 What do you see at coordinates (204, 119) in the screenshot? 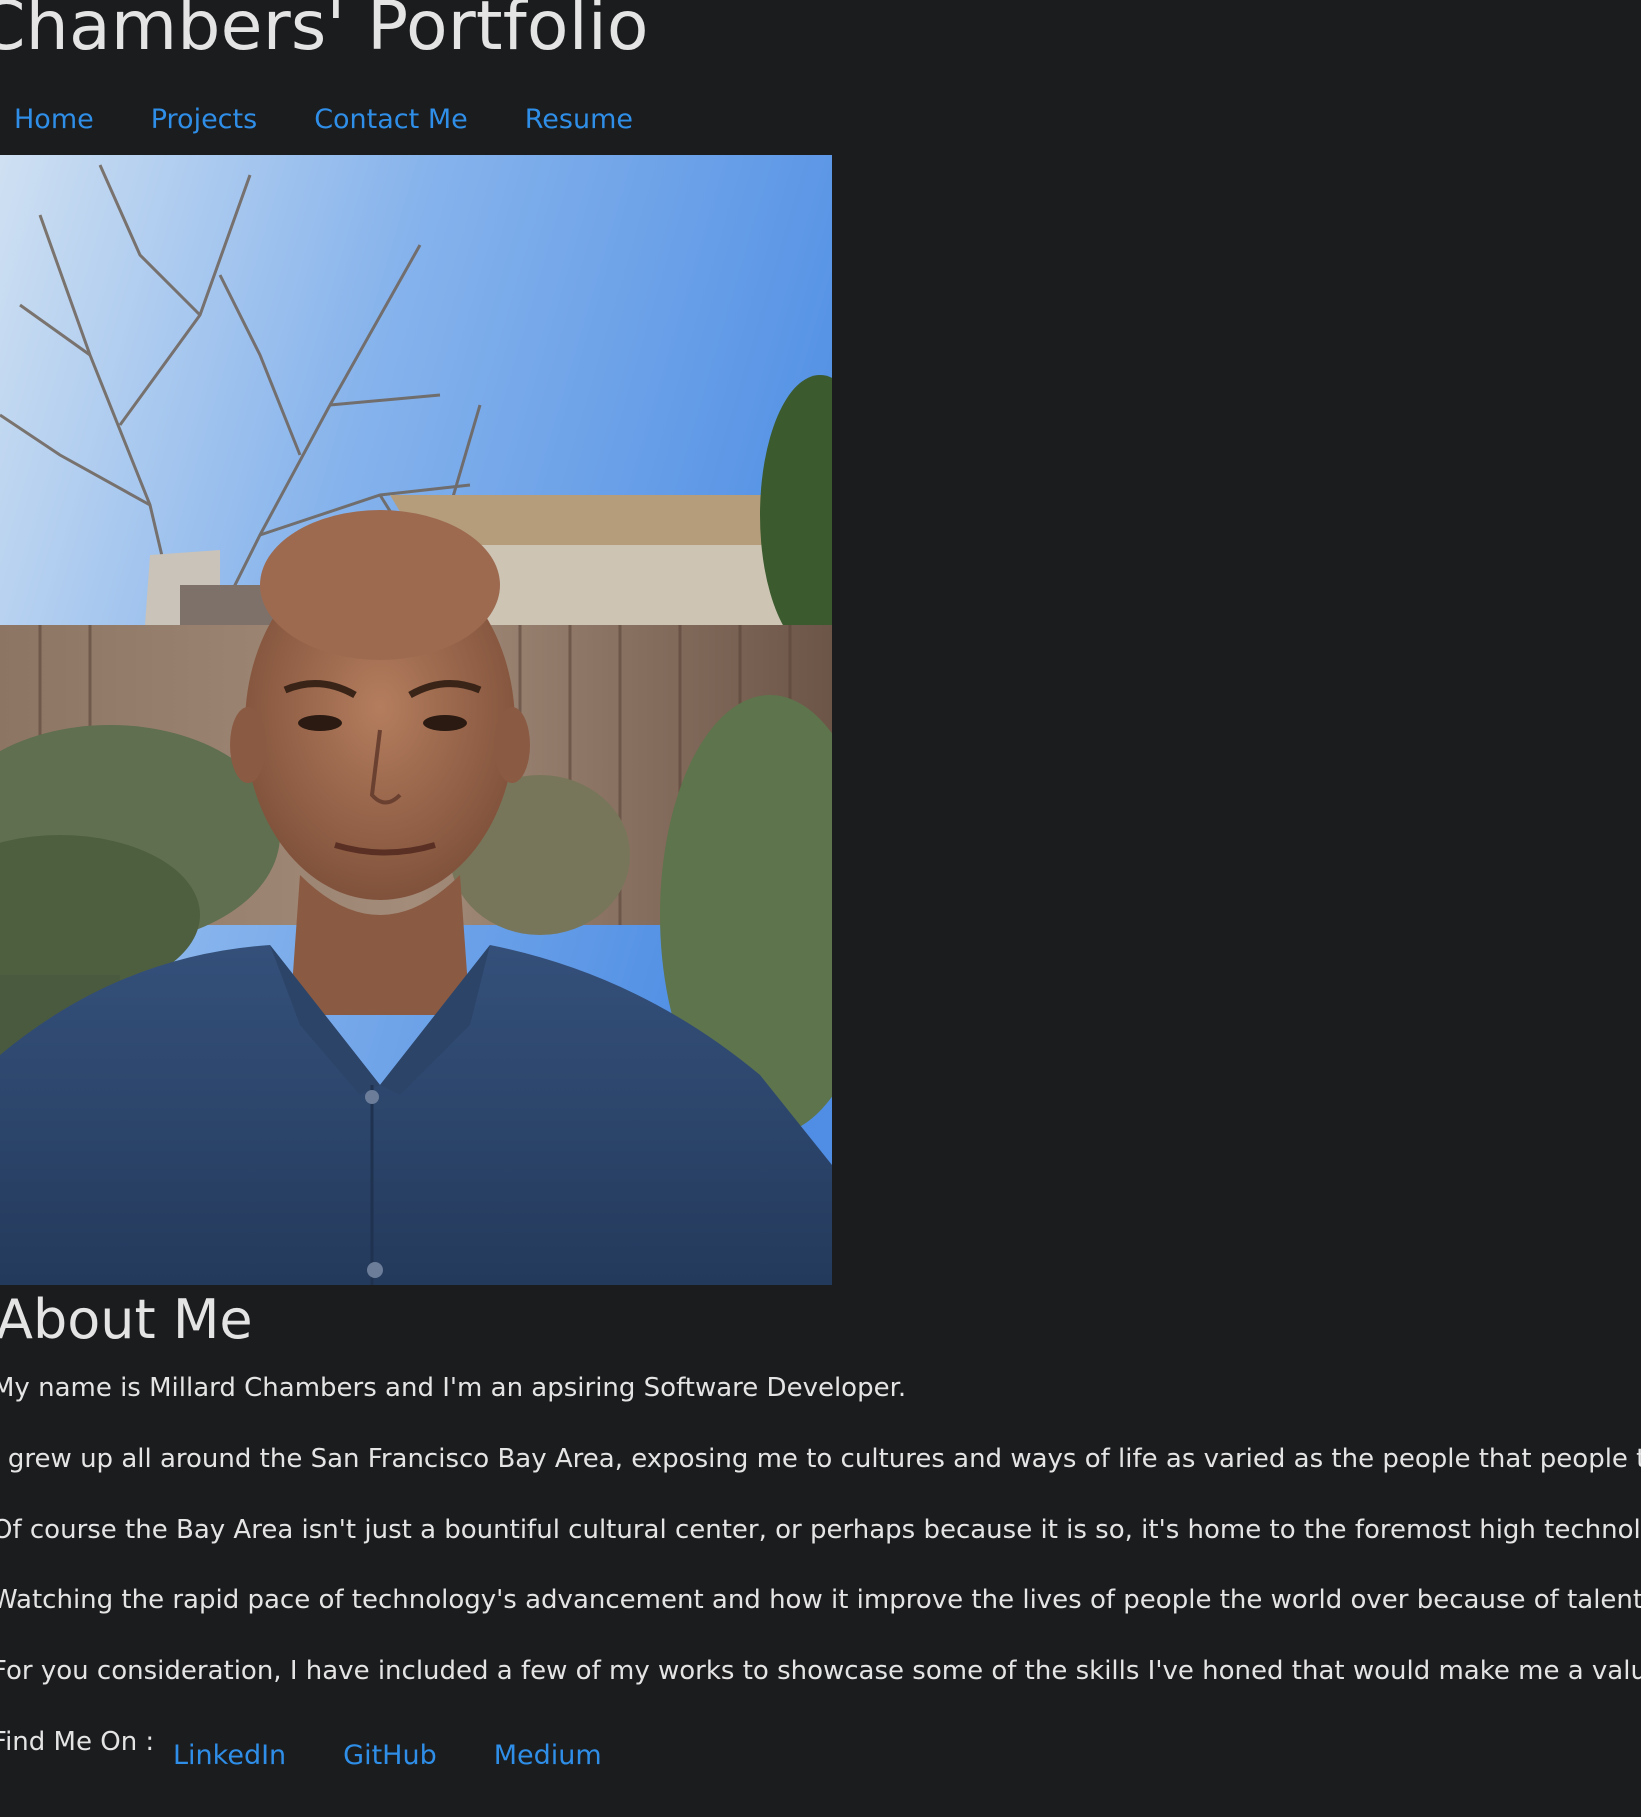
I see `nav-projects-link: Projects` at bounding box center [204, 119].